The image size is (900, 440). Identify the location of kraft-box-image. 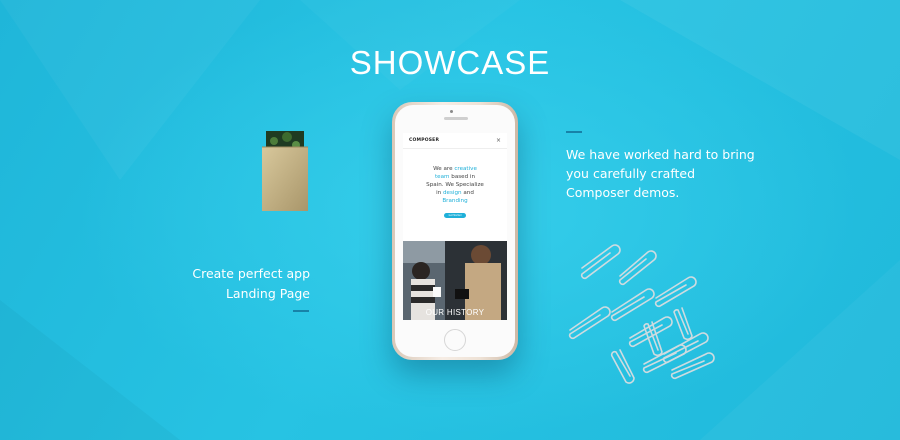
(285, 171).